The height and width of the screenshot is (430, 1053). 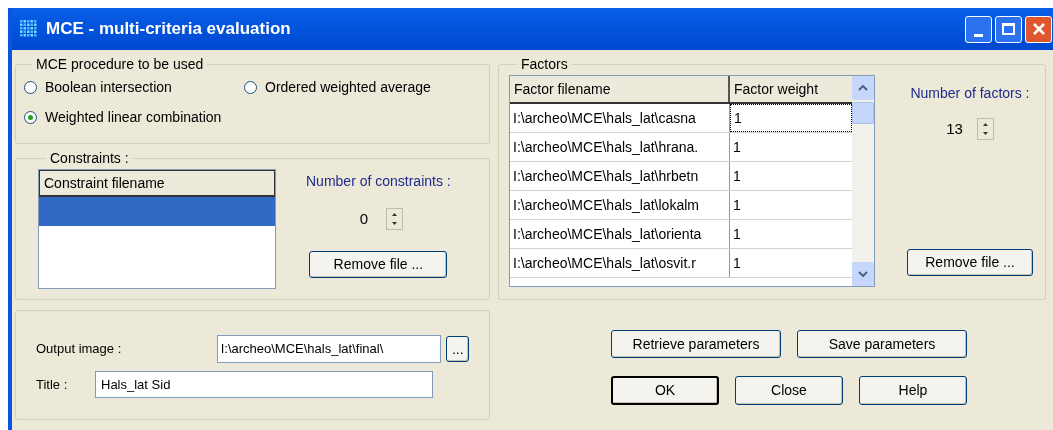 I want to click on column-header: Factor weight, so click(x=791, y=89).